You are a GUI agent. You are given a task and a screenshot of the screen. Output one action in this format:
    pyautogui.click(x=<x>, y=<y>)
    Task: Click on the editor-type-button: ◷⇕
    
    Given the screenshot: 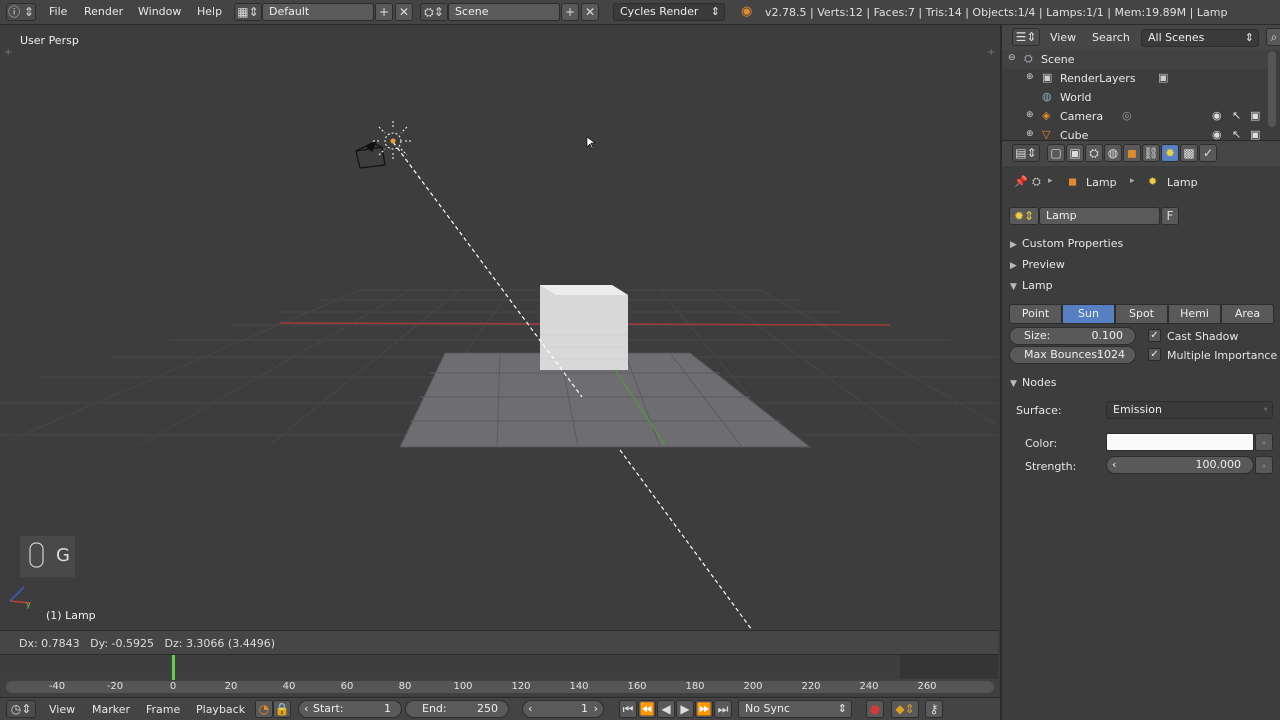 What is the action you would take?
    pyautogui.click(x=21, y=709)
    